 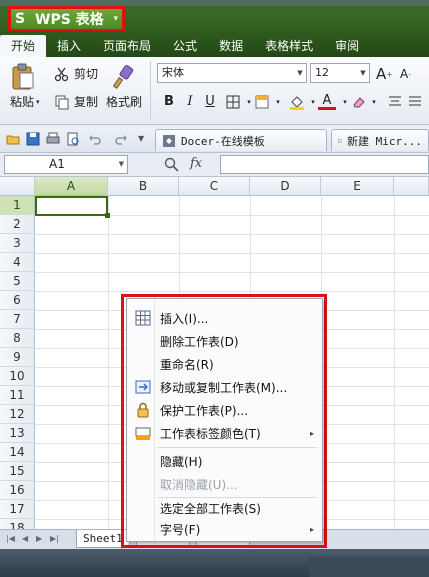 What do you see at coordinates (54, 538) in the screenshot?
I see `last-sheet-button: ▶|` at bounding box center [54, 538].